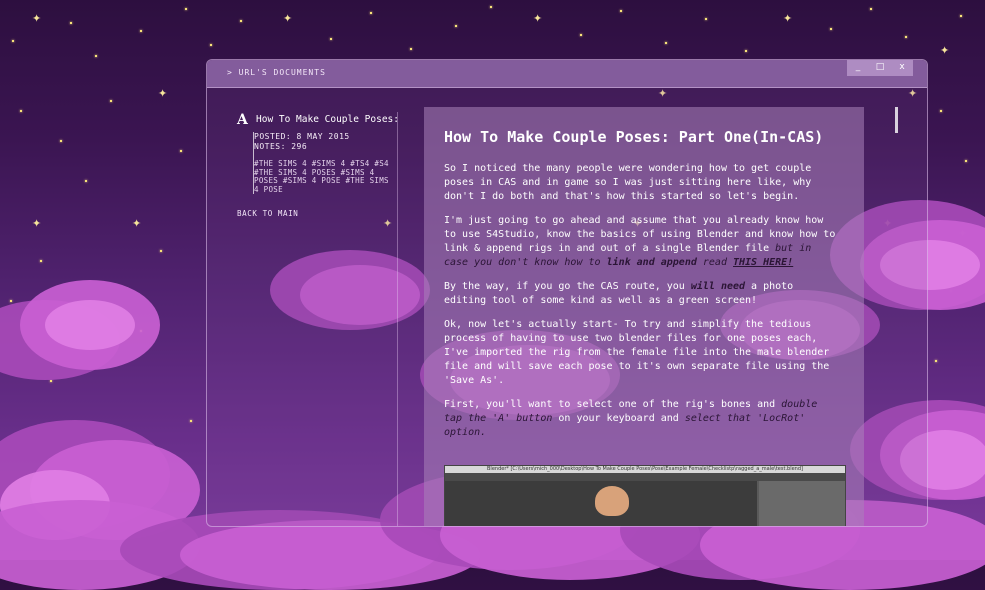  Describe the element at coordinates (802, 503) in the screenshot. I see `screenshot-panel` at that location.